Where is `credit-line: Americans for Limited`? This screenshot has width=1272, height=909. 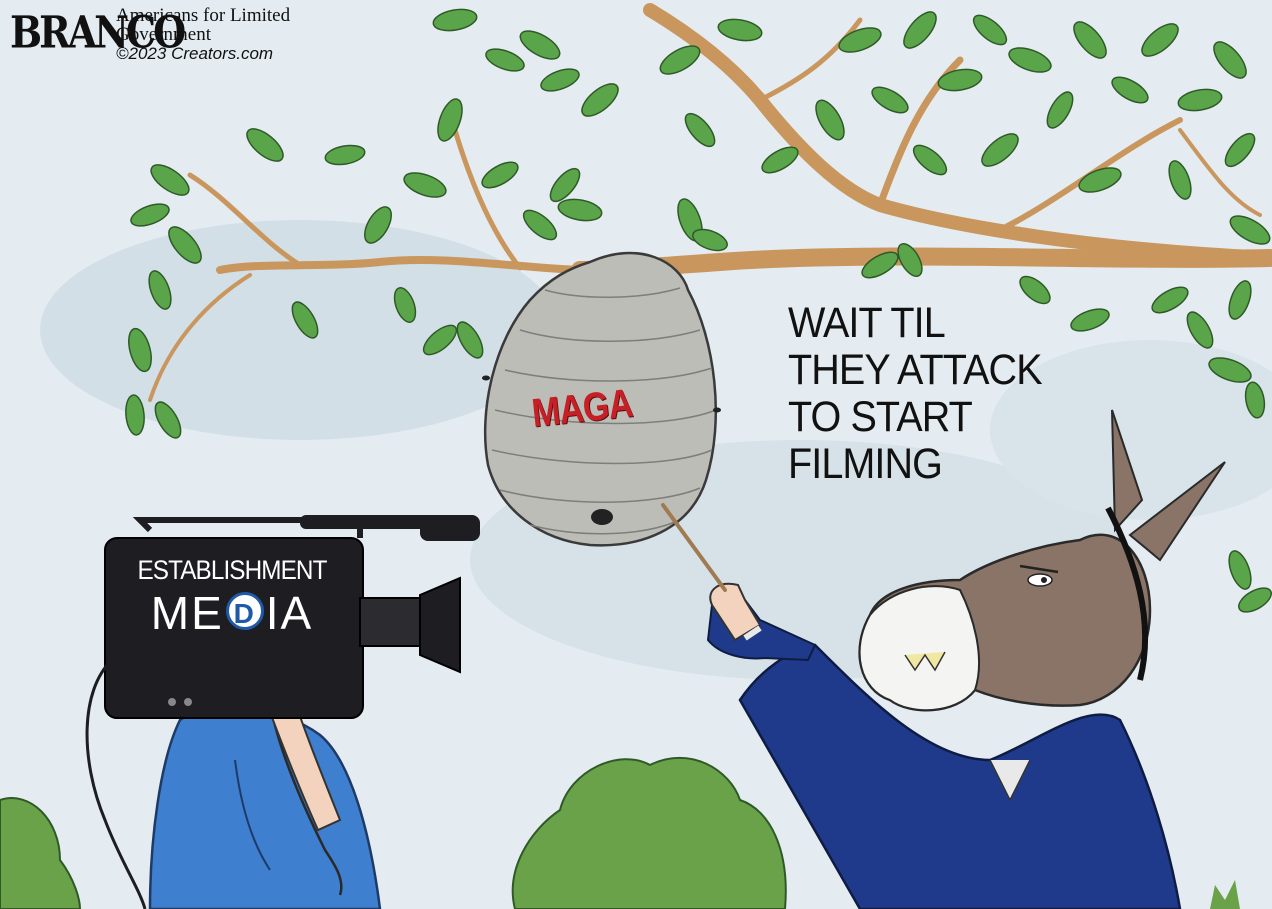
credit-line: Americans for Limited is located at coordinates (203, 15).